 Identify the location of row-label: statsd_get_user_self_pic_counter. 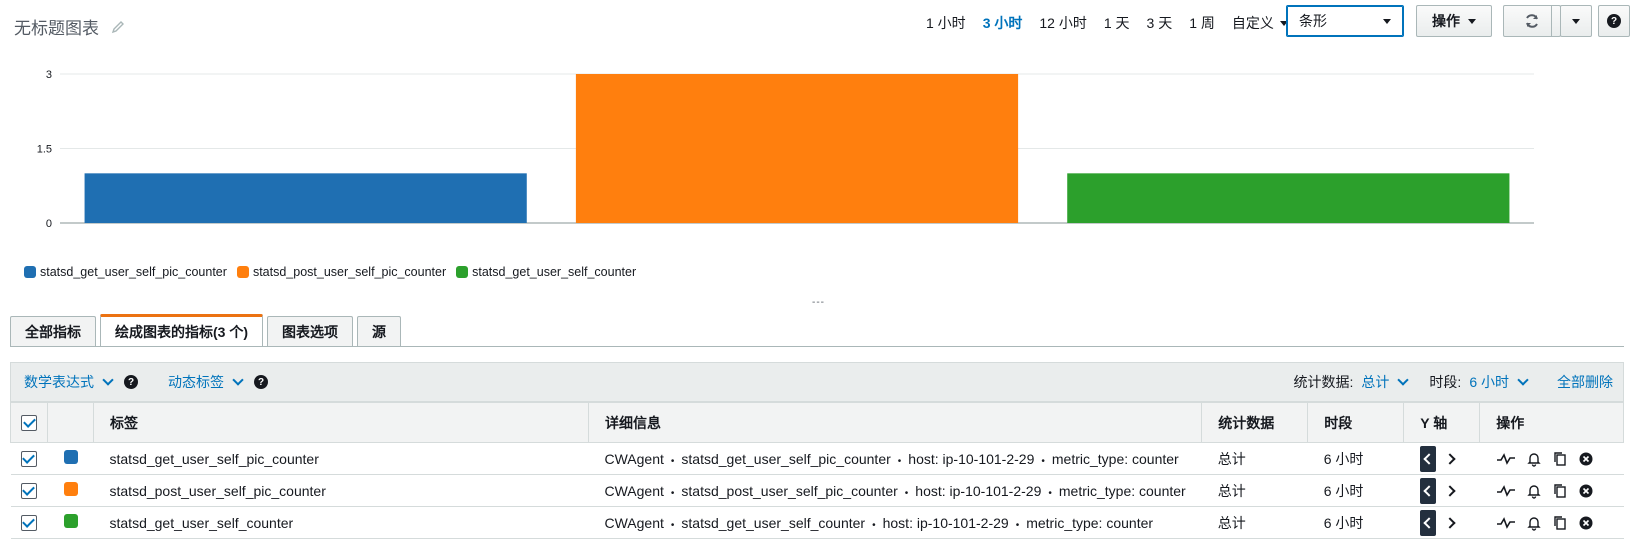
(341, 458).